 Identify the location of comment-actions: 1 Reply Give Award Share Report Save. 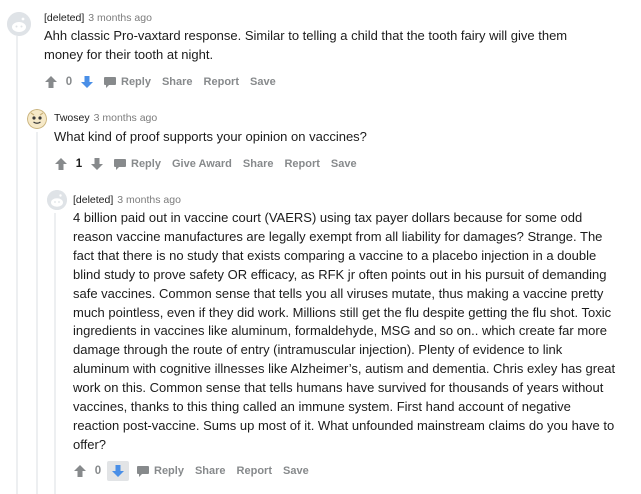
(204, 164).